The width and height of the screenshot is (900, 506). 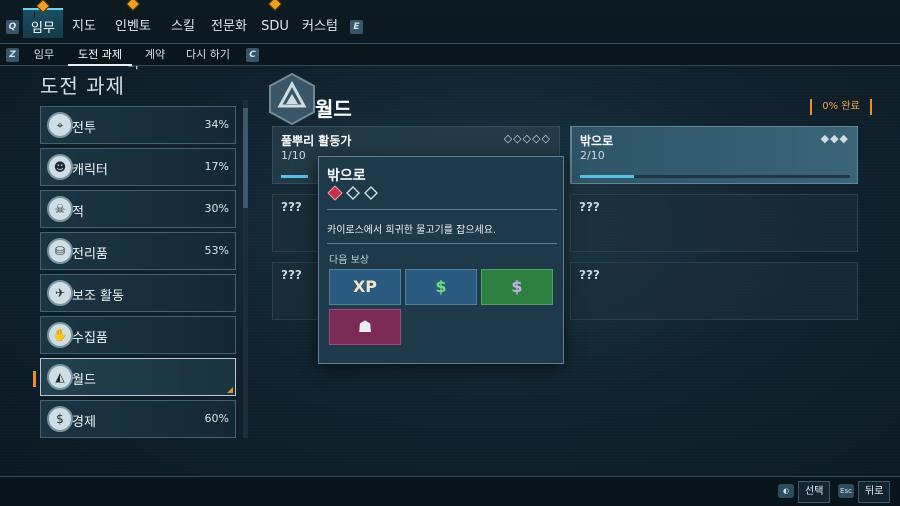 I want to click on category-label: 수집품, so click(x=90, y=338).